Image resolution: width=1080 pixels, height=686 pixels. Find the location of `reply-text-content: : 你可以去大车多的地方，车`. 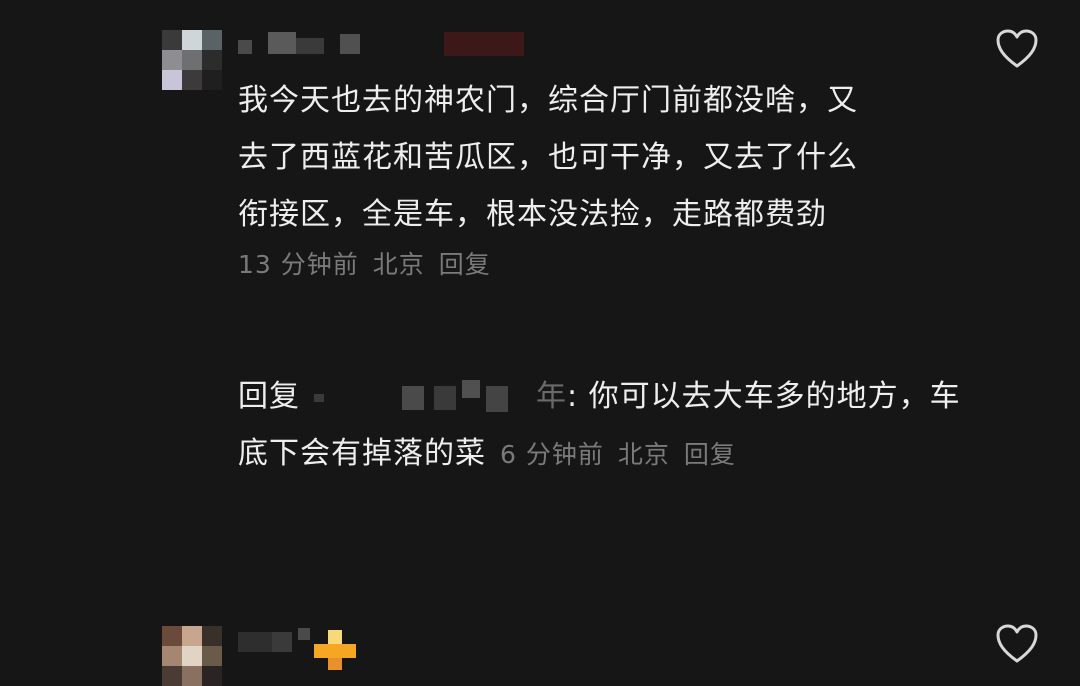

reply-text-content: : 你可以去大车多的地方，车 is located at coordinates (764, 396).